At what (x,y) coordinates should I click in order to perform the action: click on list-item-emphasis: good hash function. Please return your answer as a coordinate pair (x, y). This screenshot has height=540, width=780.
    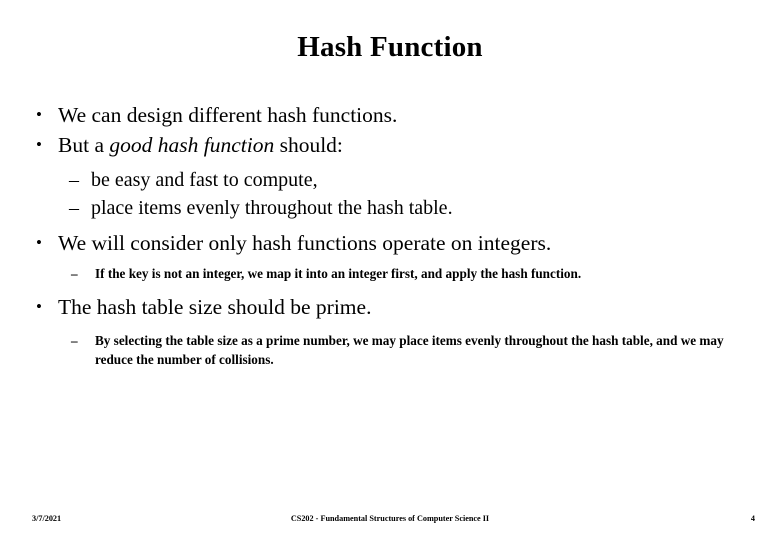
    Looking at the image, I should click on (192, 145).